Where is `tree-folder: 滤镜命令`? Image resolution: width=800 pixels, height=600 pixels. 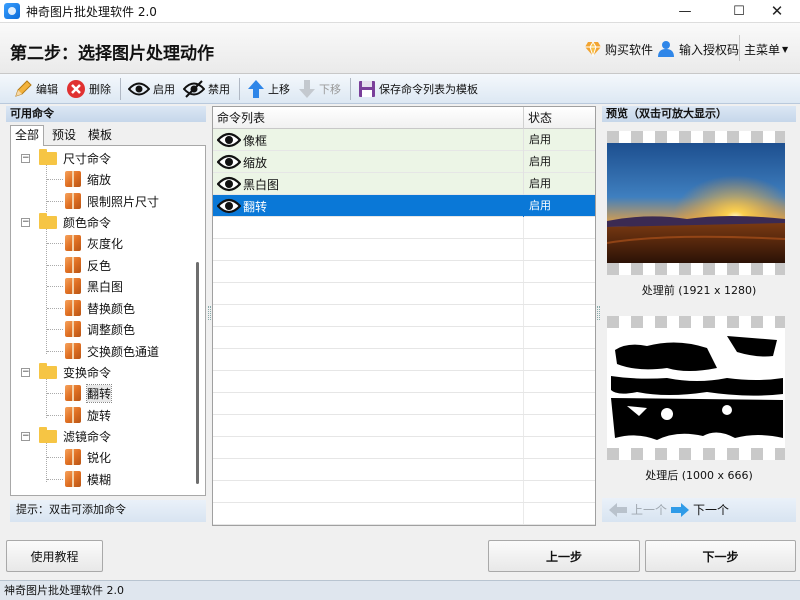 tree-folder: 滤镜命令 is located at coordinates (75, 436).